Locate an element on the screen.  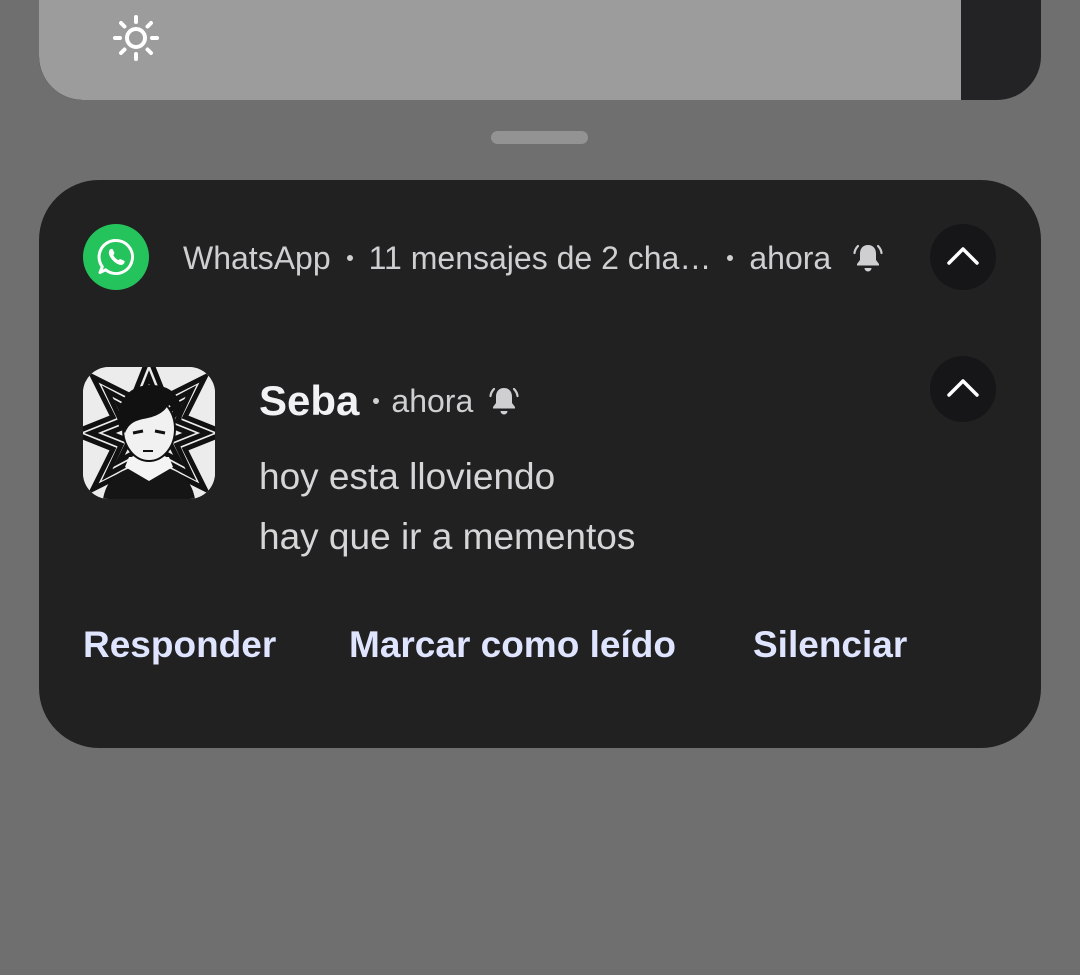
mark-as-read-button: Marcar como leído is located at coordinates (512, 645).